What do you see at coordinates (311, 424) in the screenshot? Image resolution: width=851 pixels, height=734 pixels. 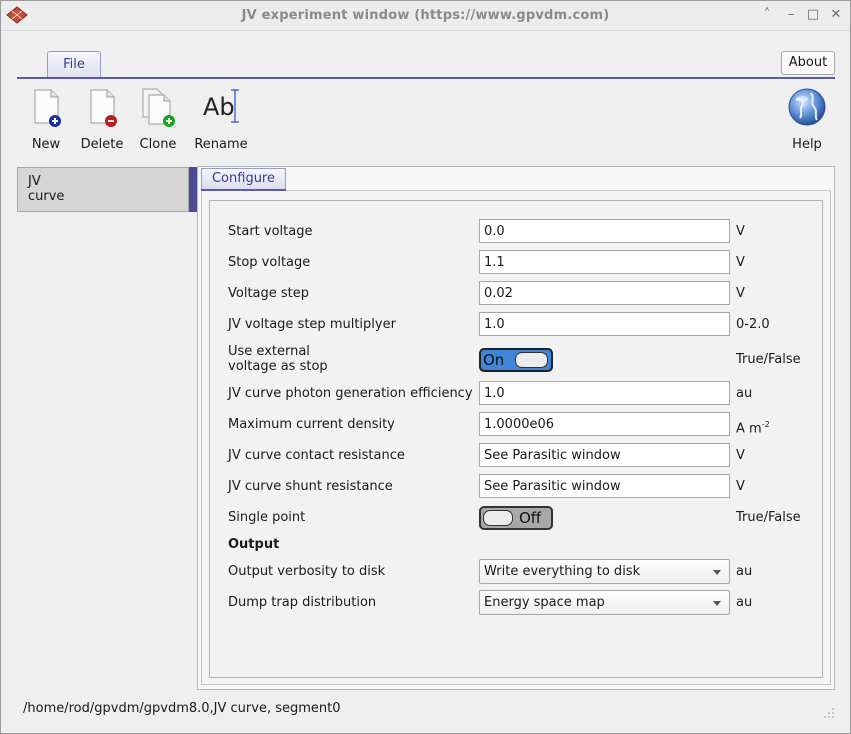 I see `max-current-label: Maximum current density` at bounding box center [311, 424].